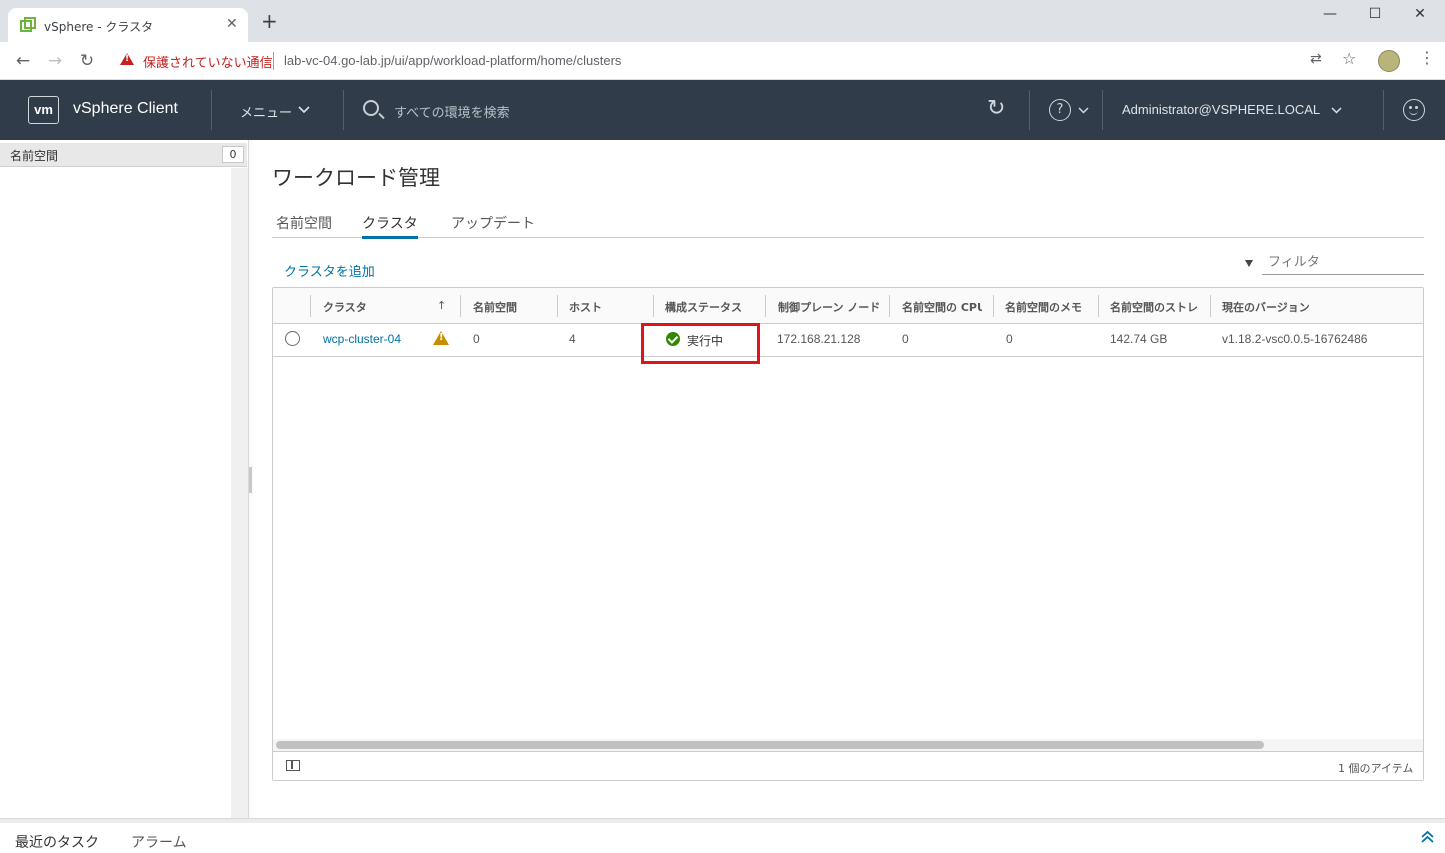 The image size is (1445, 853). Describe the element at coordinates (1295, 339) in the screenshot. I see `cell-version: v1.18.2-vsc0.0.5-16762486` at that location.